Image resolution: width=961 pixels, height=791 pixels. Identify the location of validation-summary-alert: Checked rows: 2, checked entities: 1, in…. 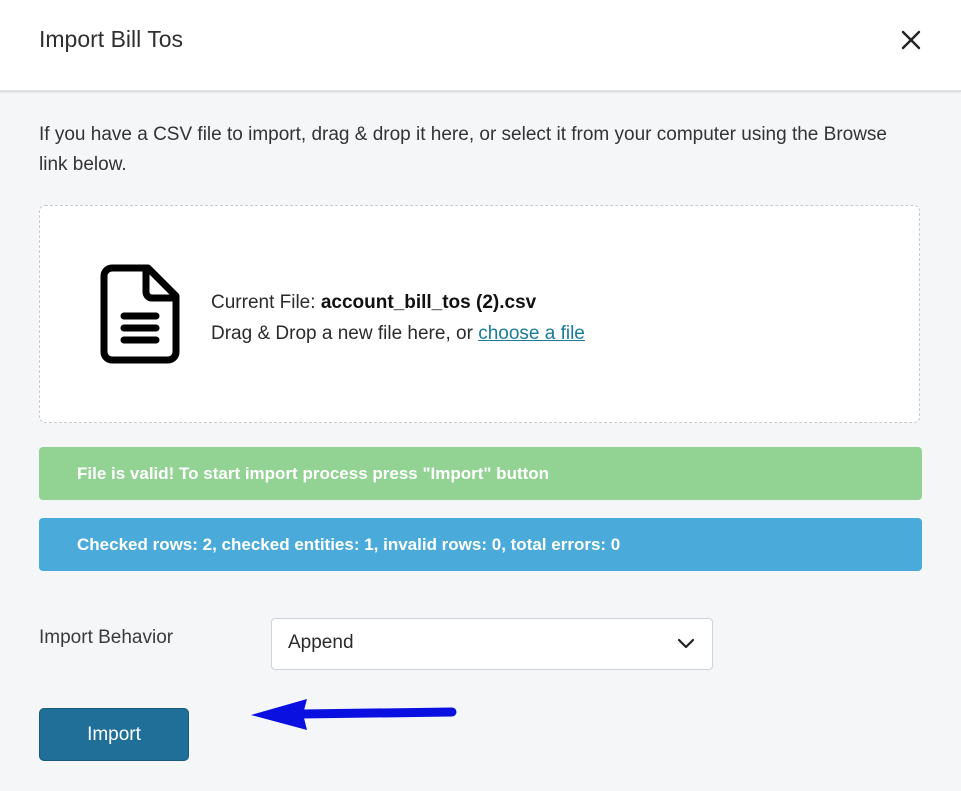
(480, 544).